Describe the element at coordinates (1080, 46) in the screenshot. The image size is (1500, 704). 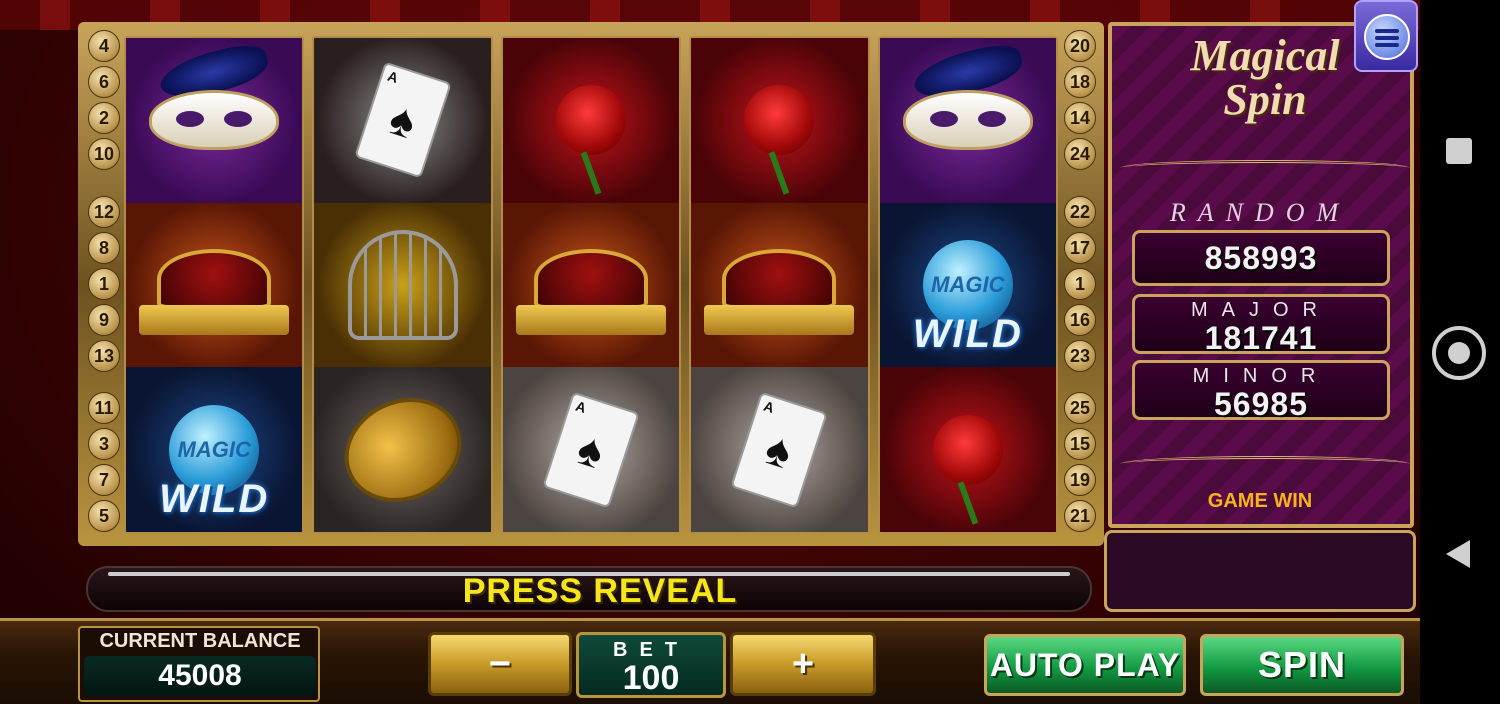
I see `payline-marker: 20` at that location.